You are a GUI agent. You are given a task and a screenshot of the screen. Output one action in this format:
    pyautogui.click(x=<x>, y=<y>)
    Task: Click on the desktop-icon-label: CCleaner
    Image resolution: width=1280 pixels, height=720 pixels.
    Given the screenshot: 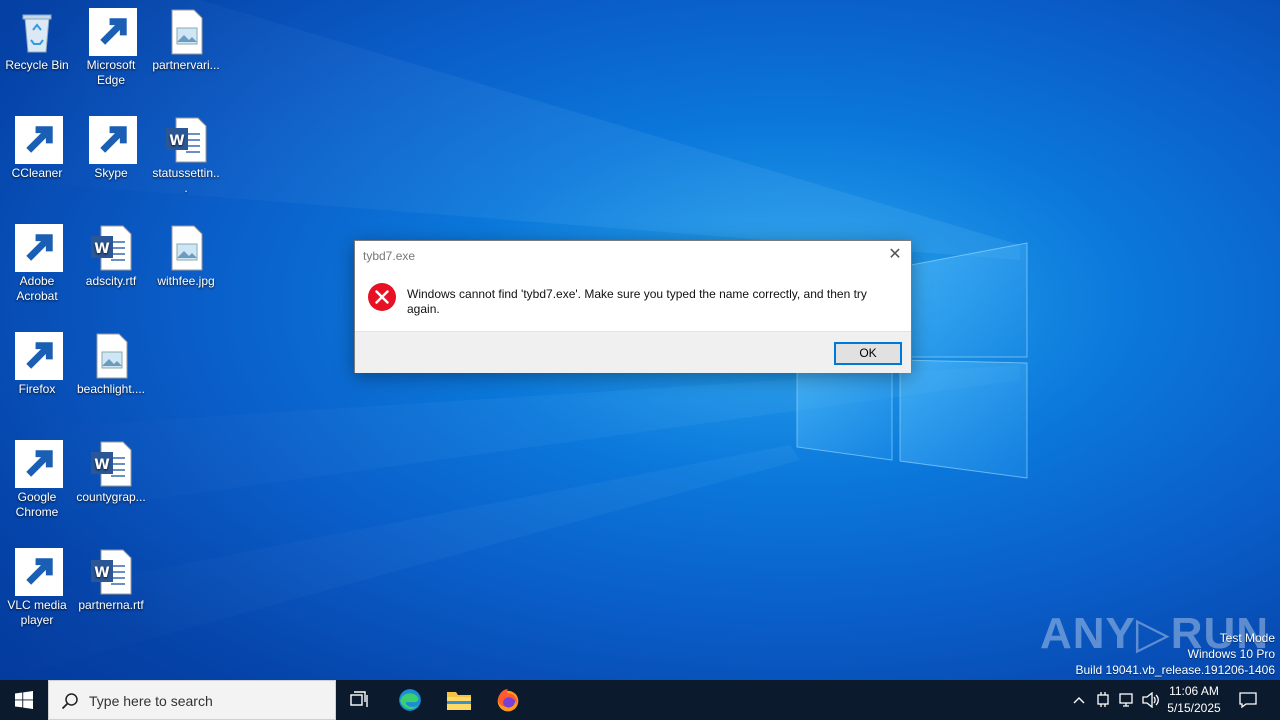 What is the action you would take?
    pyautogui.click(x=37, y=173)
    